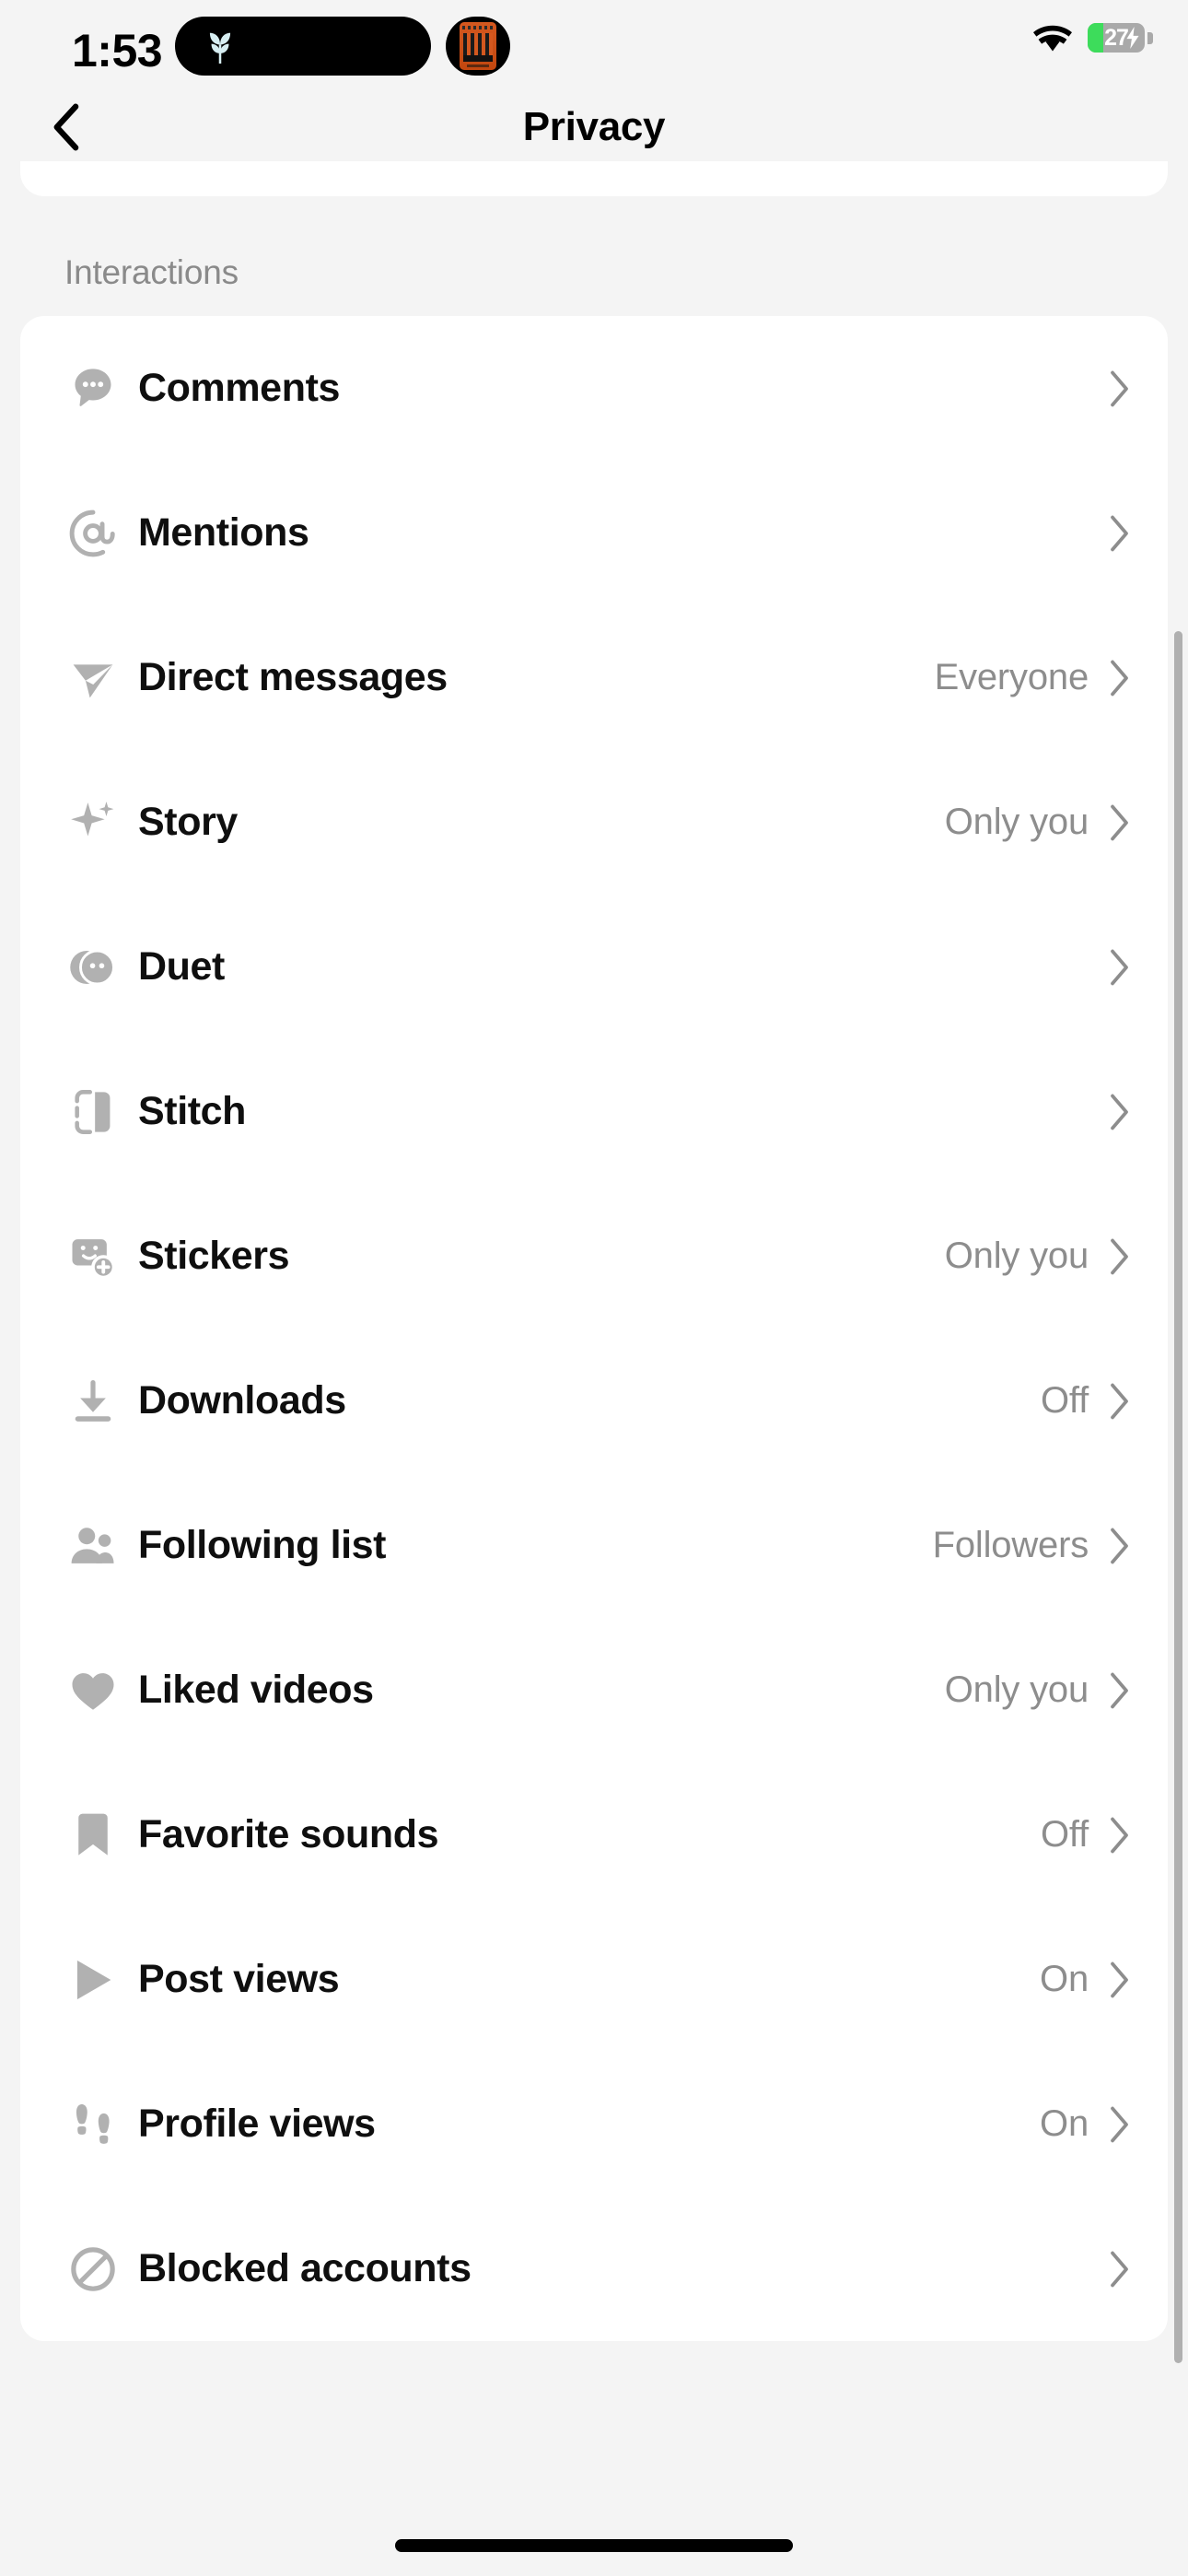 Image resolution: width=1188 pixels, height=2576 pixels. What do you see at coordinates (93, 967) in the screenshot?
I see `duet-circles-icon` at bounding box center [93, 967].